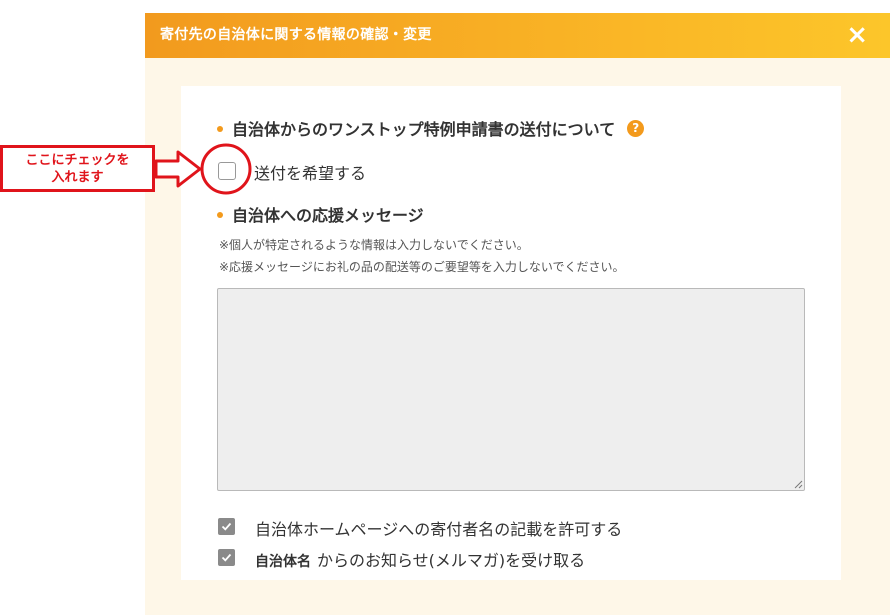 The width and height of the screenshot is (890, 615). Describe the element at coordinates (226, 169) in the screenshot. I see `annotation-circle-icon` at that location.